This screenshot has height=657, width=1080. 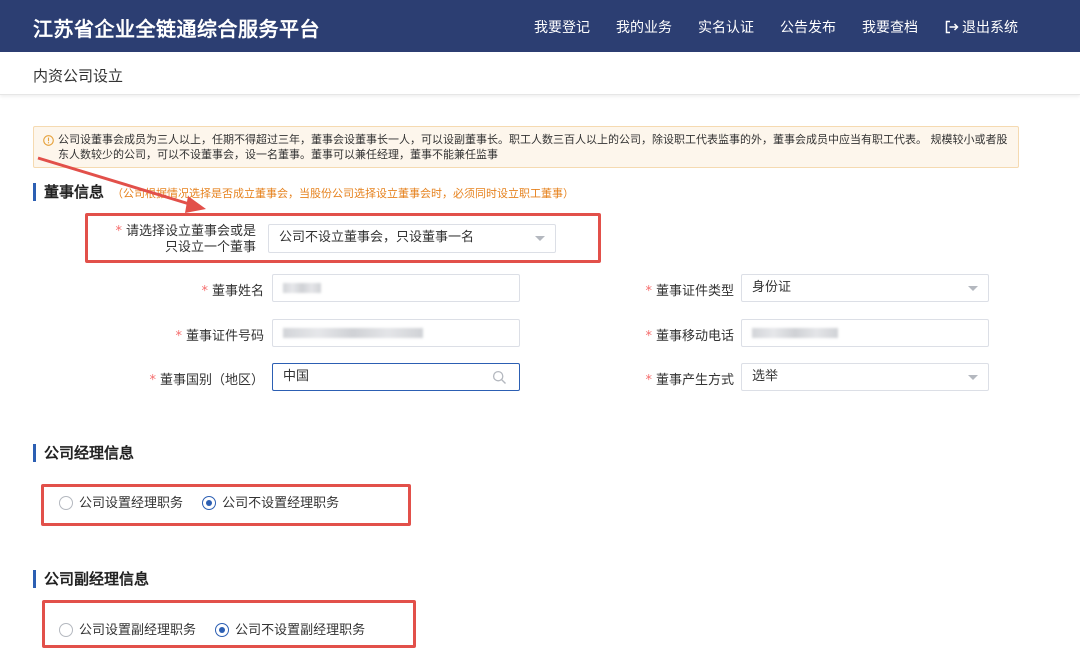 What do you see at coordinates (78, 76) in the screenshot?
I see `page-title: 内资公司设立` at bounding box center [78, 76].